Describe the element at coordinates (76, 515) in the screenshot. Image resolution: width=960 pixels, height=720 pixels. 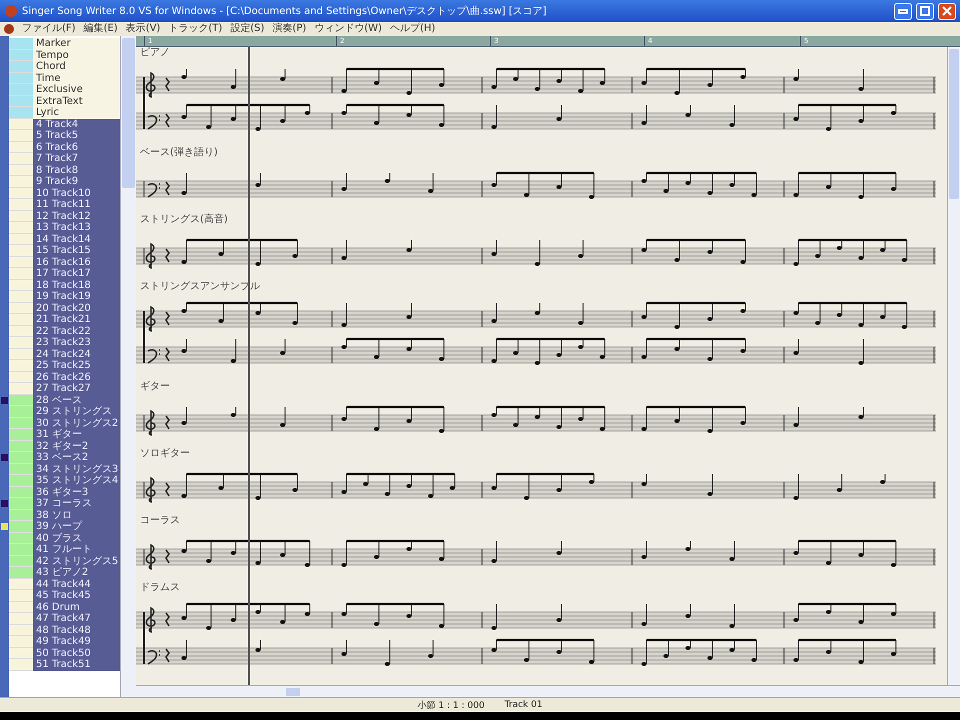
I see `track-item: 38 ソロ` at that location.